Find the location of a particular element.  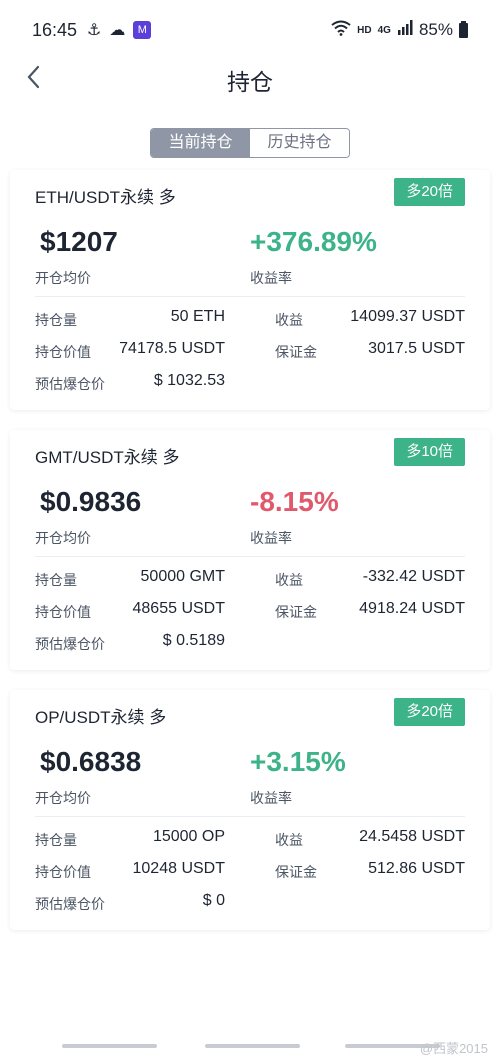

position-size-value: 15000 OP is located at coordinates (188, 836).